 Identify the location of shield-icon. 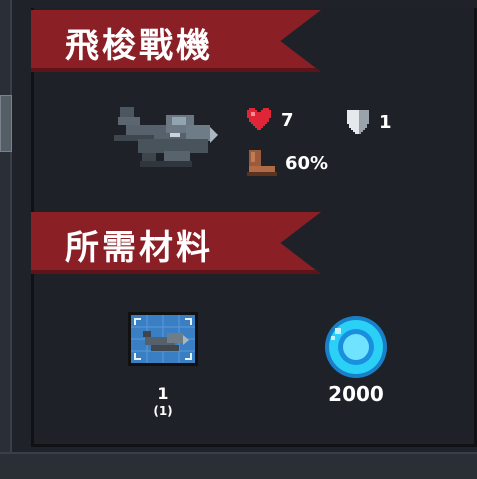
(358, 122).